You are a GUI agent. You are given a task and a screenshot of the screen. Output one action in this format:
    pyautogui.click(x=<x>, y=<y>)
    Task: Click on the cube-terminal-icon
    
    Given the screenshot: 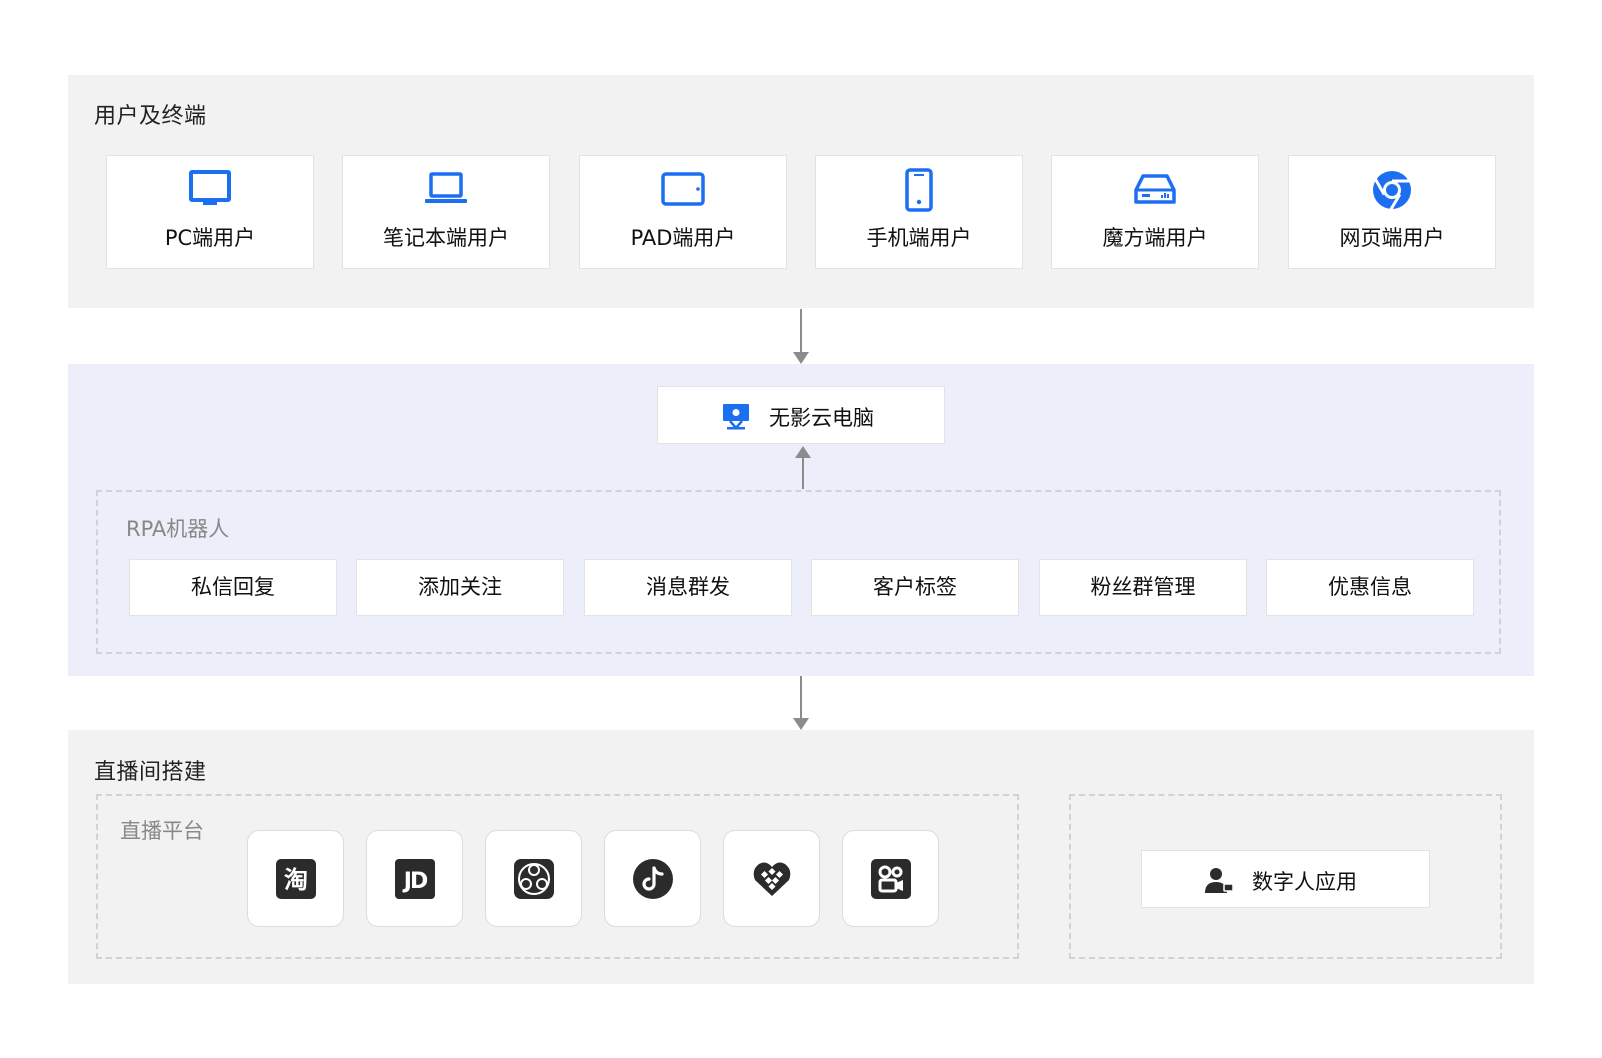 What is the action you would take?
    pyautogui.click(x=1155, y=189)
    